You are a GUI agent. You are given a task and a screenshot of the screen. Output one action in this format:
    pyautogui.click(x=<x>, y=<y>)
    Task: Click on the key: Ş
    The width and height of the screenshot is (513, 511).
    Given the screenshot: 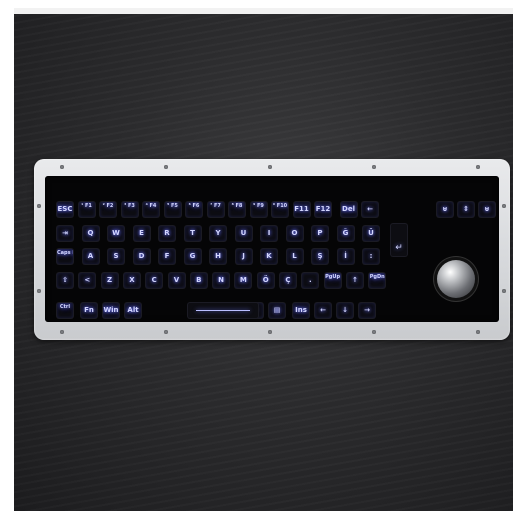 What is the action you would take?
    pyautogui.click(x=320, y=256)
    